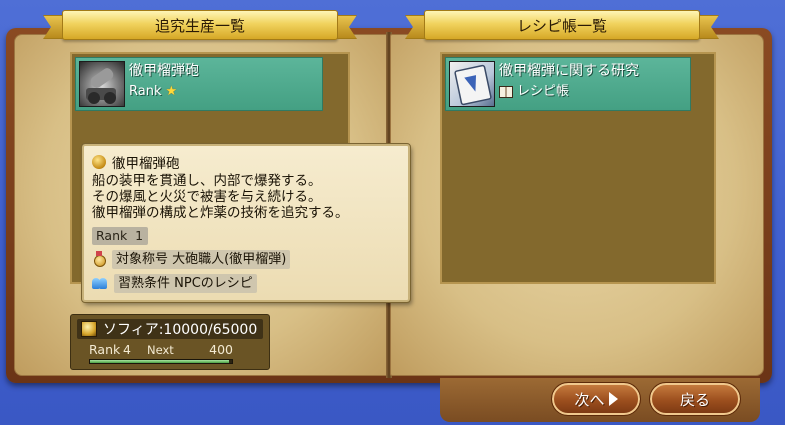 This screenshot has width=785, height=425. Describe the element at coordinates (146, 164) in the screenshot. I see `tooltip-title: 徹甲榴弾砲` at that location.